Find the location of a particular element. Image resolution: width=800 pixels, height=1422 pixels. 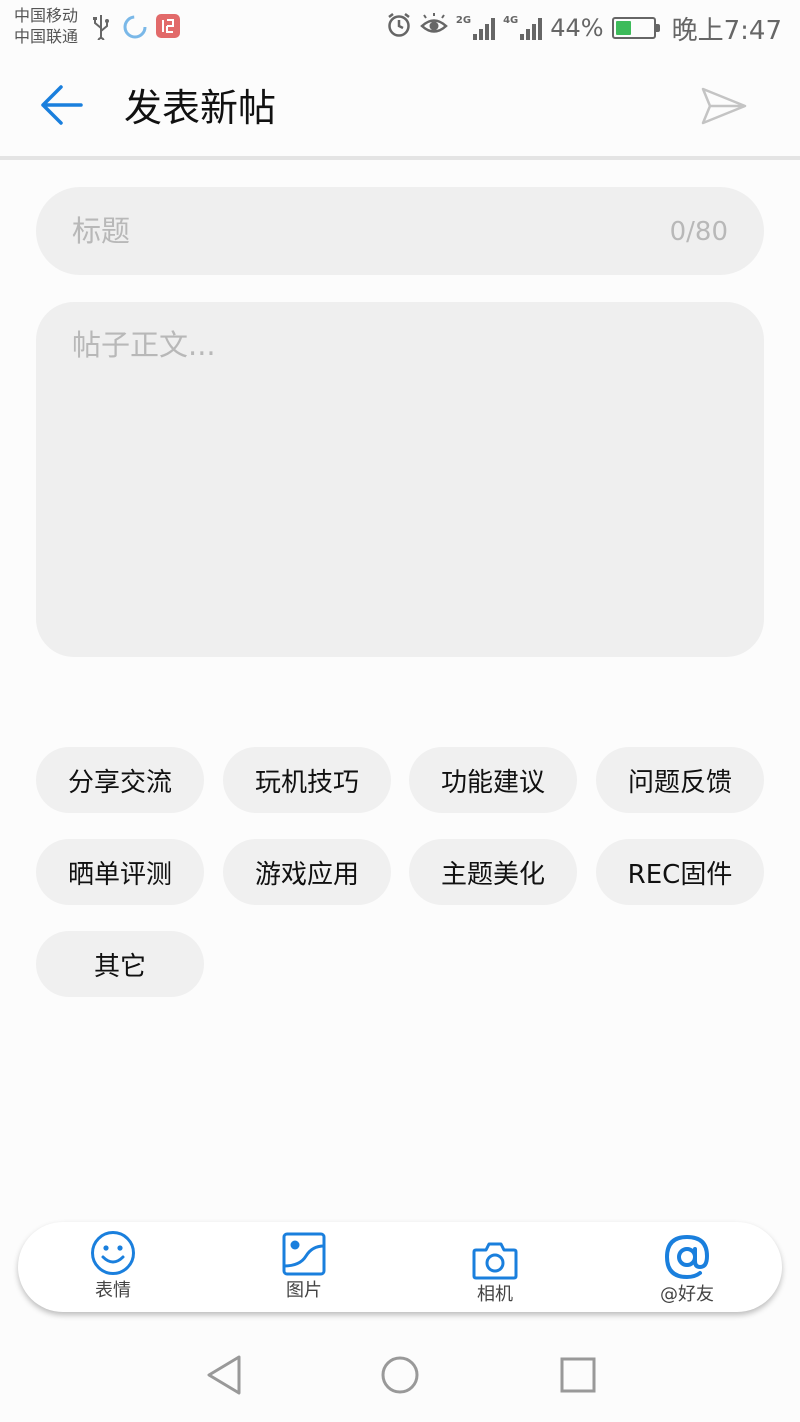

category-chip: REC固件 is located at coordinates (680, 872).